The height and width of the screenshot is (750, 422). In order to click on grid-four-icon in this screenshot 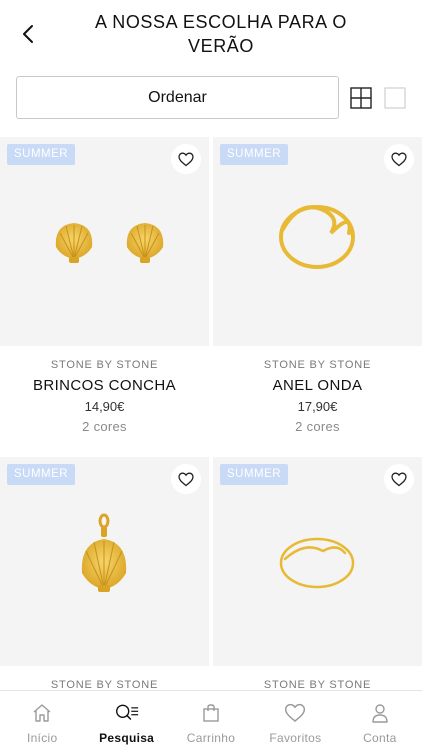, I will do `click(361, 98)`.